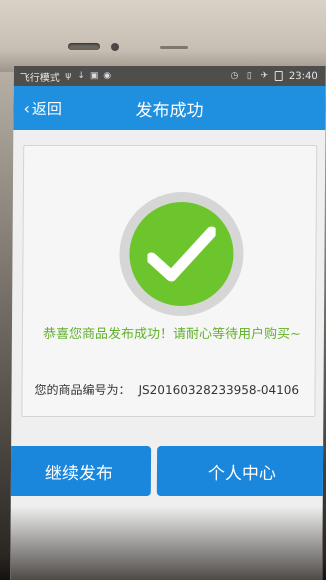 The width and height of the screenshot is (326, 580). What do you see at coordinates (171, 334) in the screenshot?
I see `success-message: 恭喜您商品发布成功！请耐心等待用户购买~` at bounding box center [171, 334].